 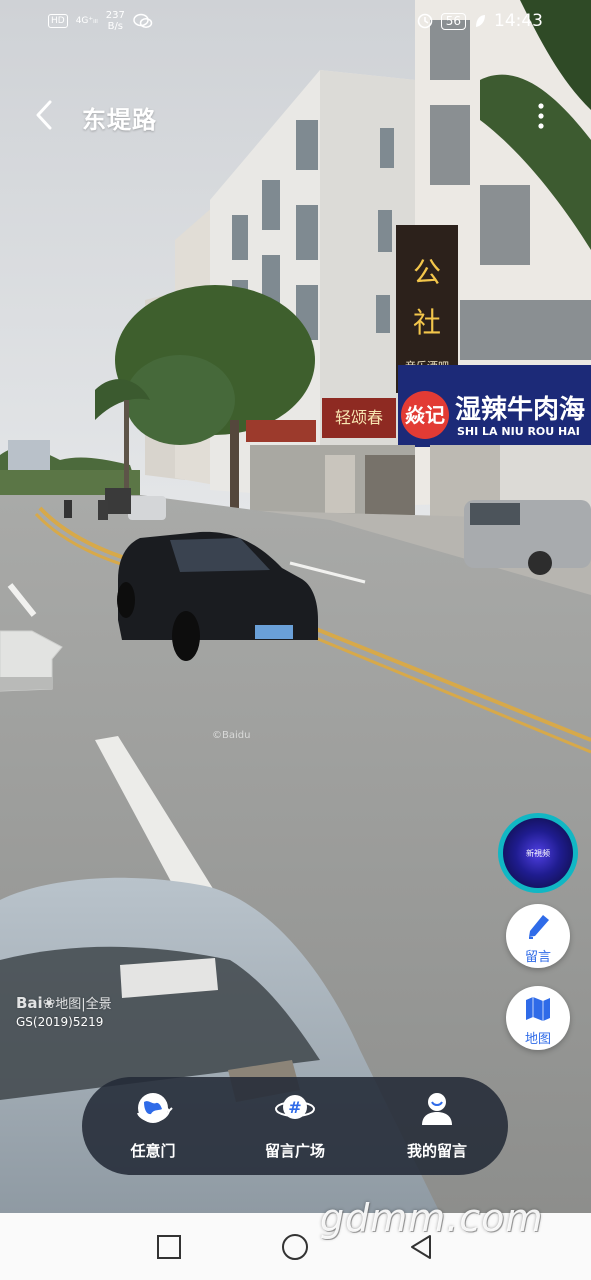 What do you see at coordinates (60, 1022) in the screenshot?
I see `map-approval-code: GS(2019)5219` at bounding box center [60, 1022].